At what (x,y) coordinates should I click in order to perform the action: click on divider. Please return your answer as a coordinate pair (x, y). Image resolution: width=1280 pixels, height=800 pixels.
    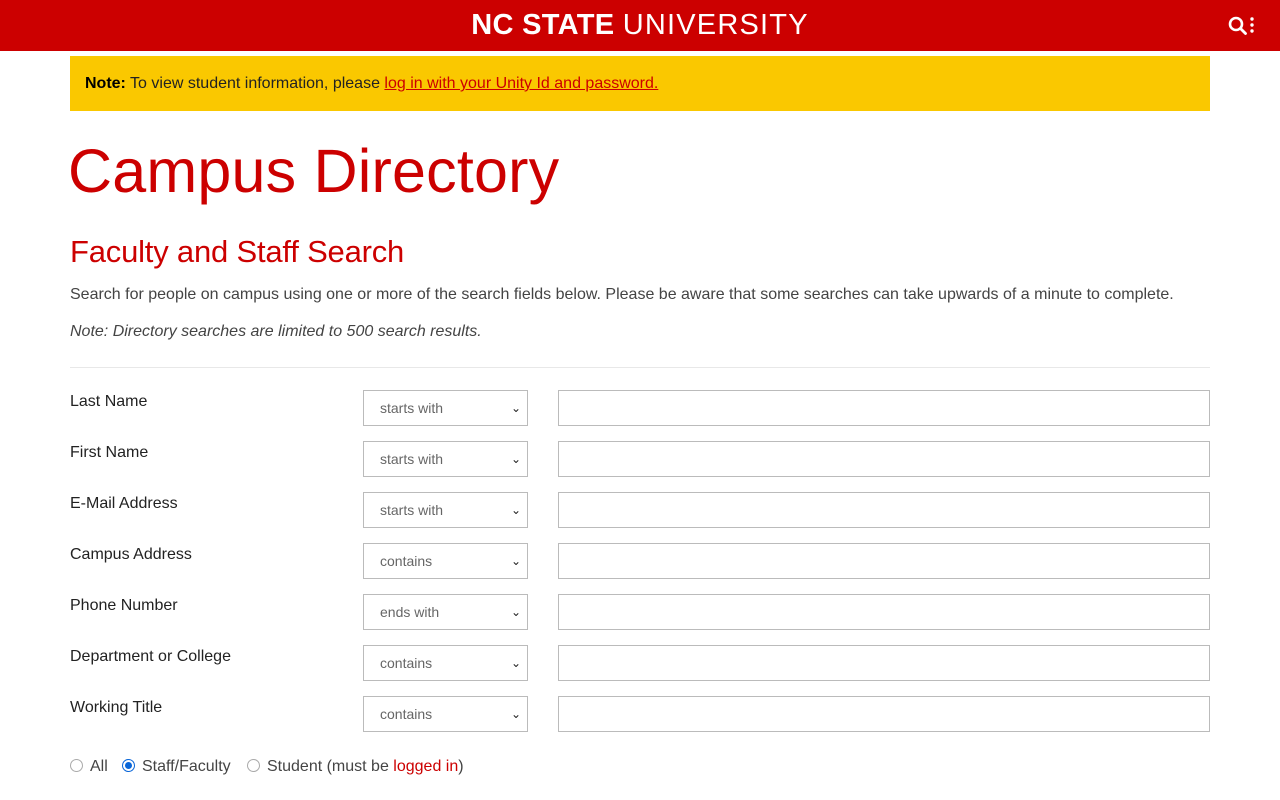
    Looking at the image, I should click on (640, 367).